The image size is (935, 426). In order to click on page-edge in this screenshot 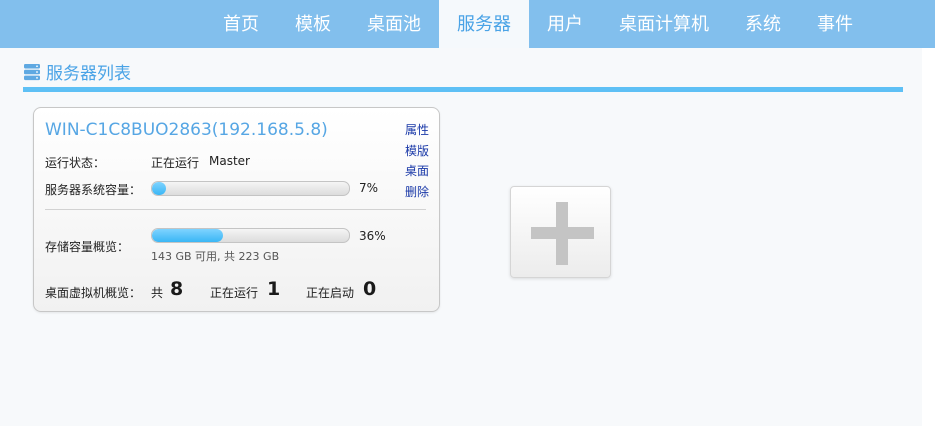, I will do `click(928, 237)`.